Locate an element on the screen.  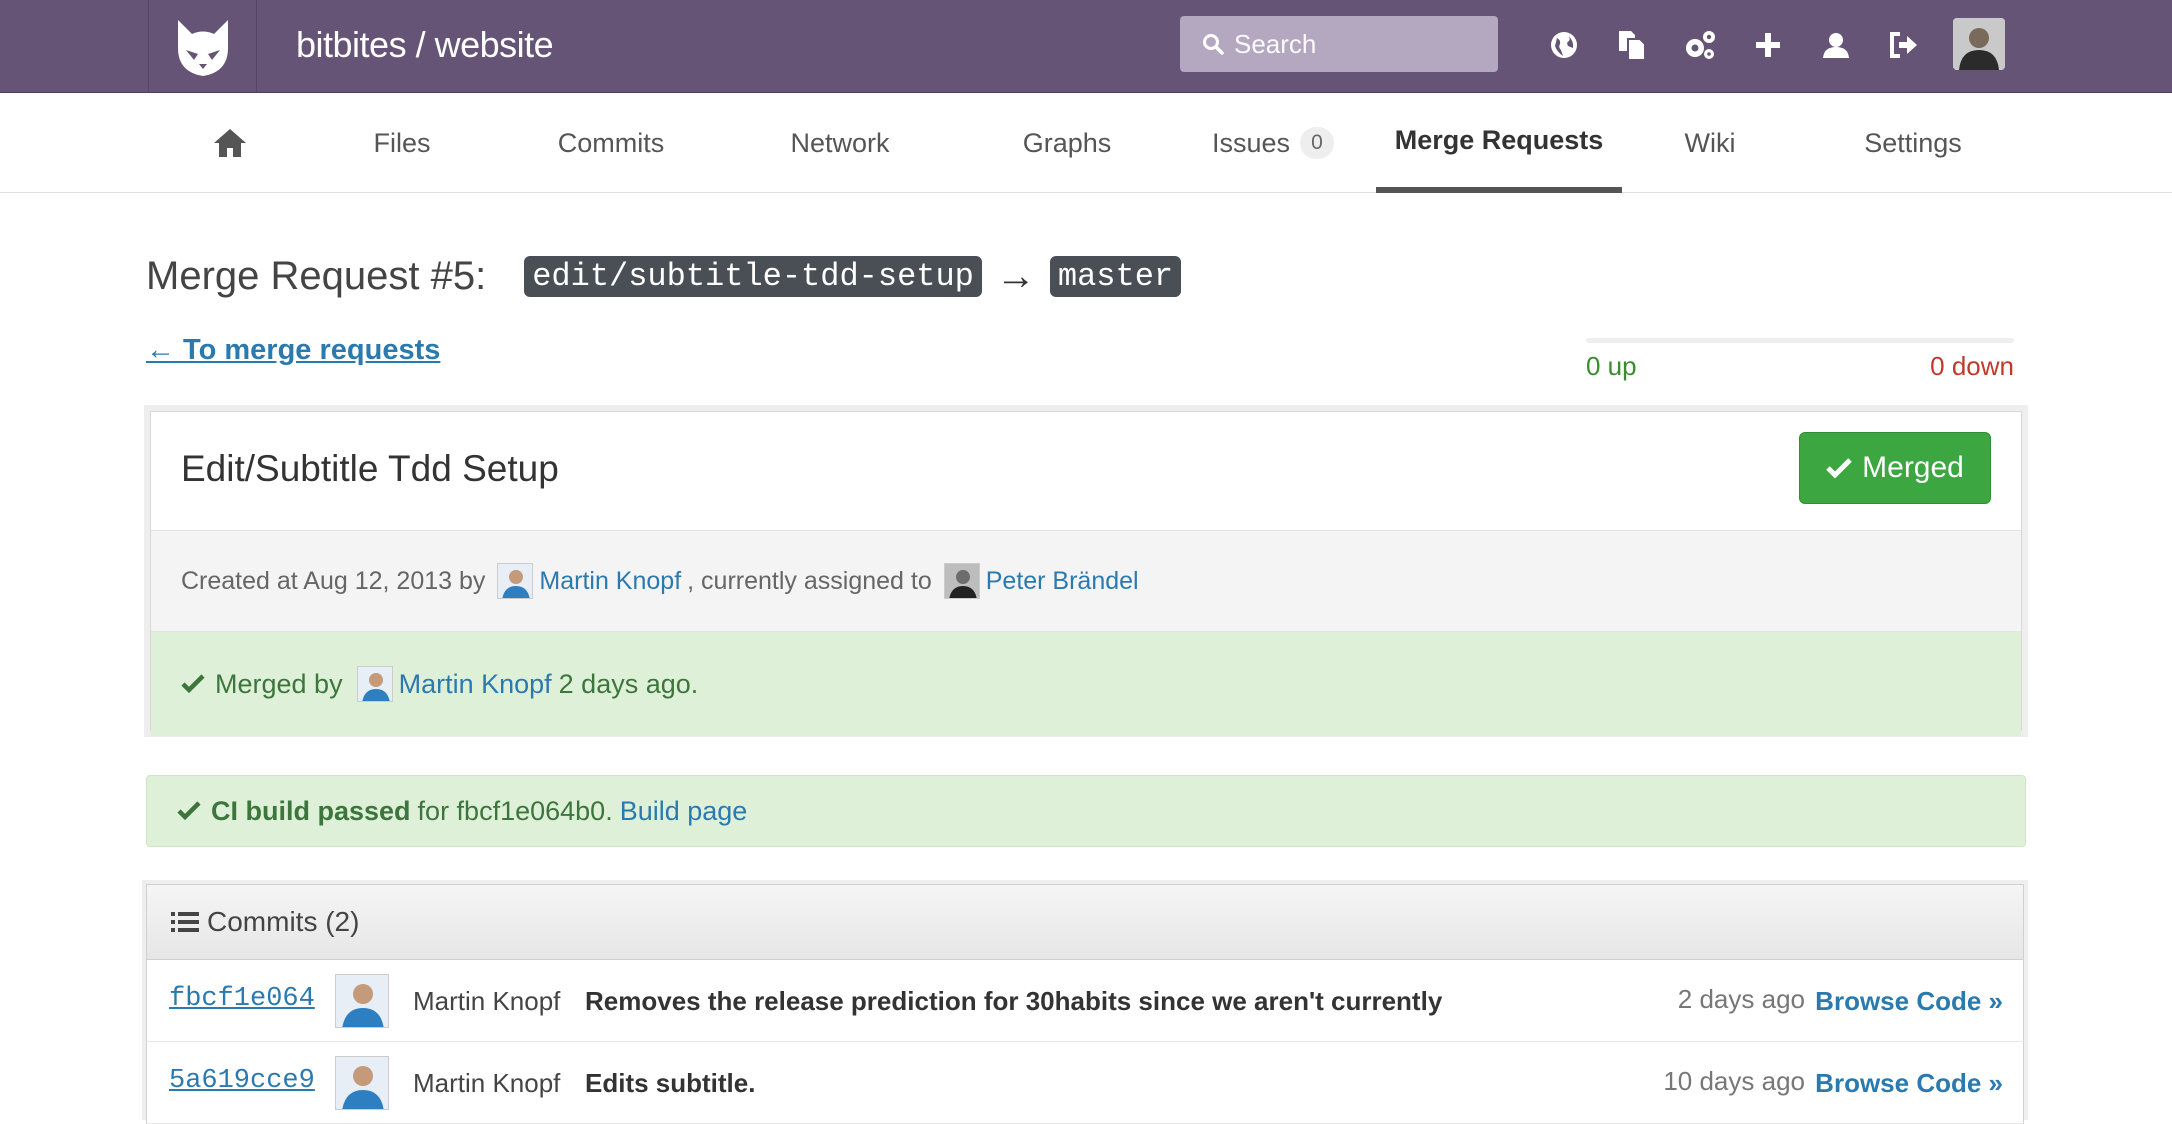
top-header: bitbites / website is located at coordinates (1086, 46).